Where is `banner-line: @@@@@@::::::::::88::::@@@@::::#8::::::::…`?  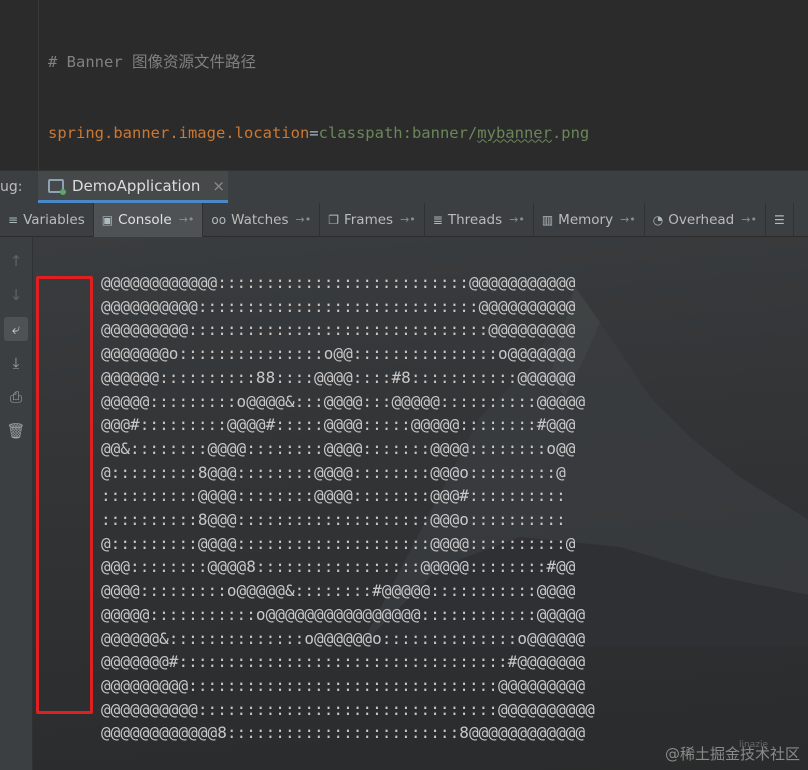
banner-line: @@@@@@::::::::::88::::@@@@::::#8::::::::… is located at coordinates (338, 377).